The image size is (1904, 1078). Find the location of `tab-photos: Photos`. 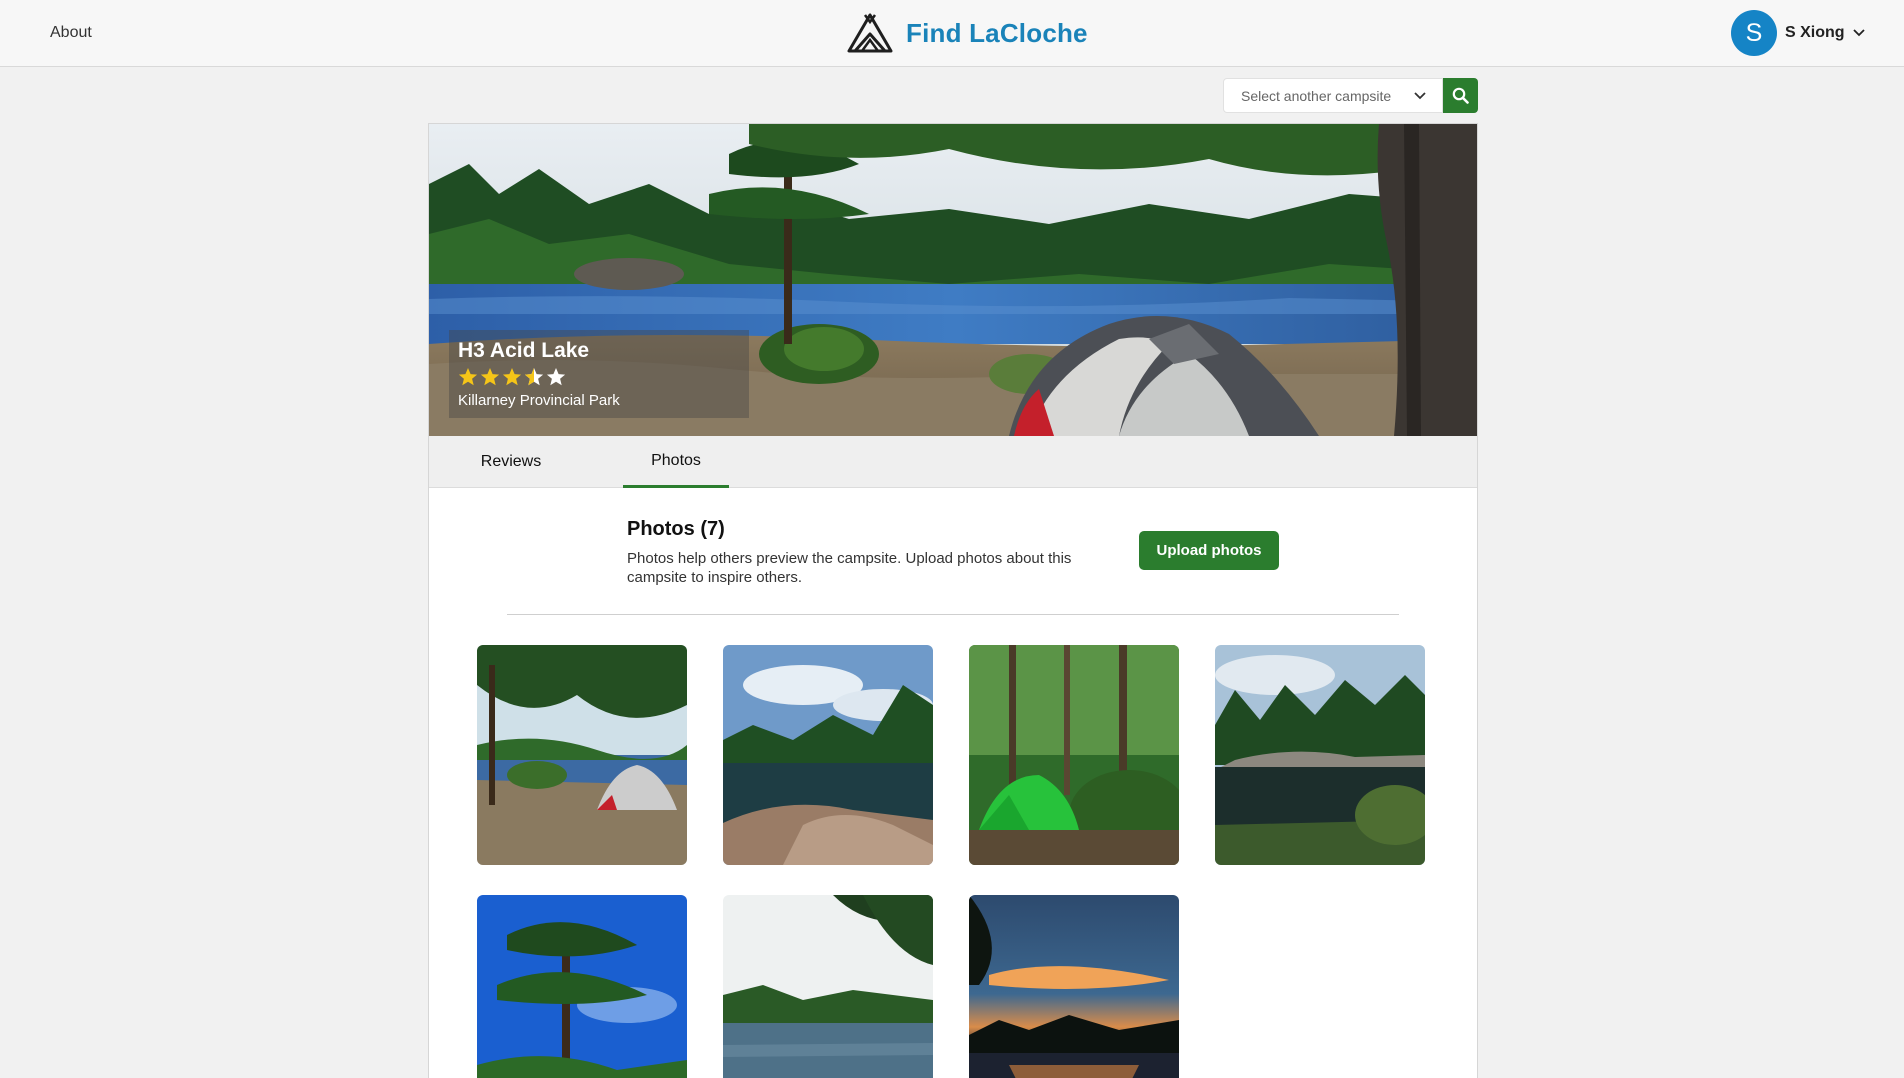

tab-photos: Photos is located at coordinates (676, 462).